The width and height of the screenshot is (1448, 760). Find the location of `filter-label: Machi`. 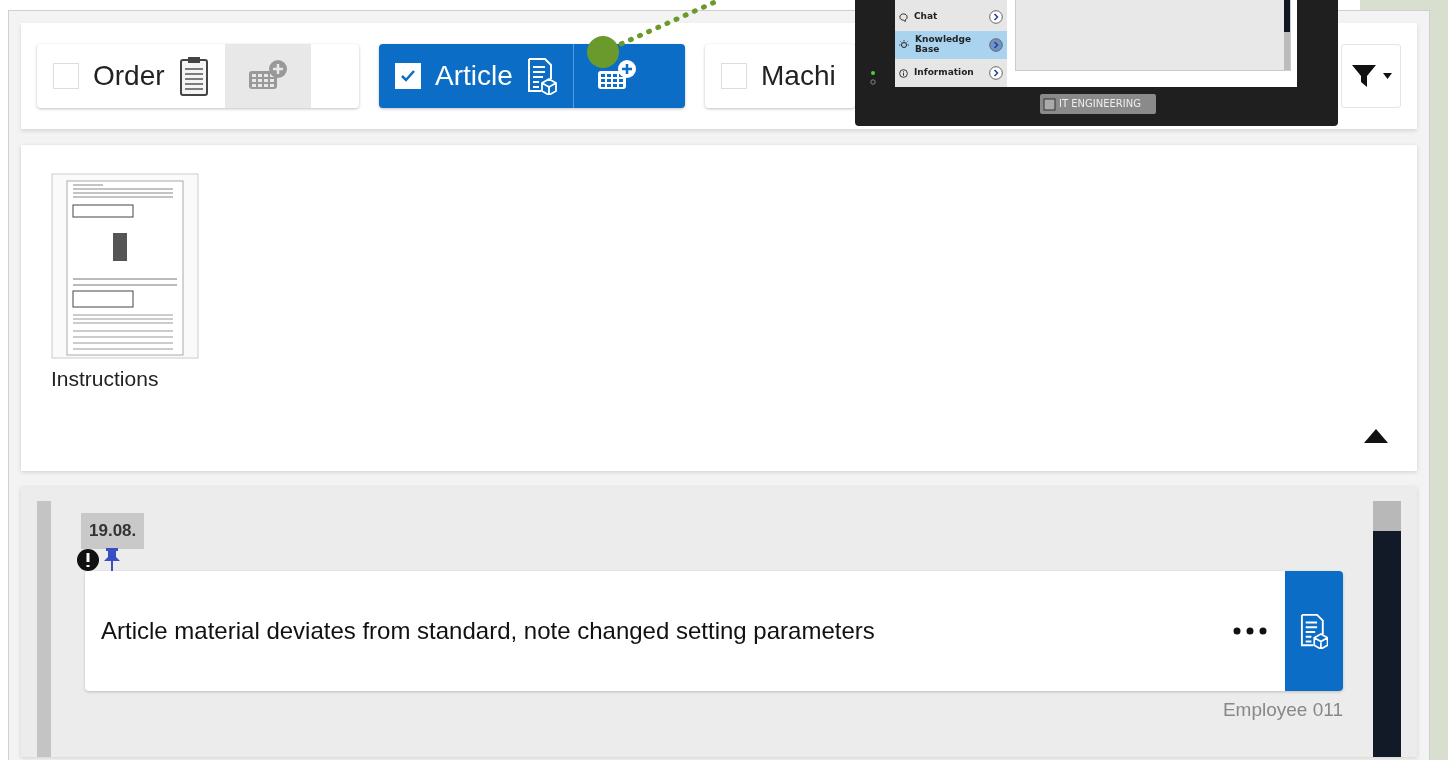

filter-label: Machi is located at coordinates (798, 76).